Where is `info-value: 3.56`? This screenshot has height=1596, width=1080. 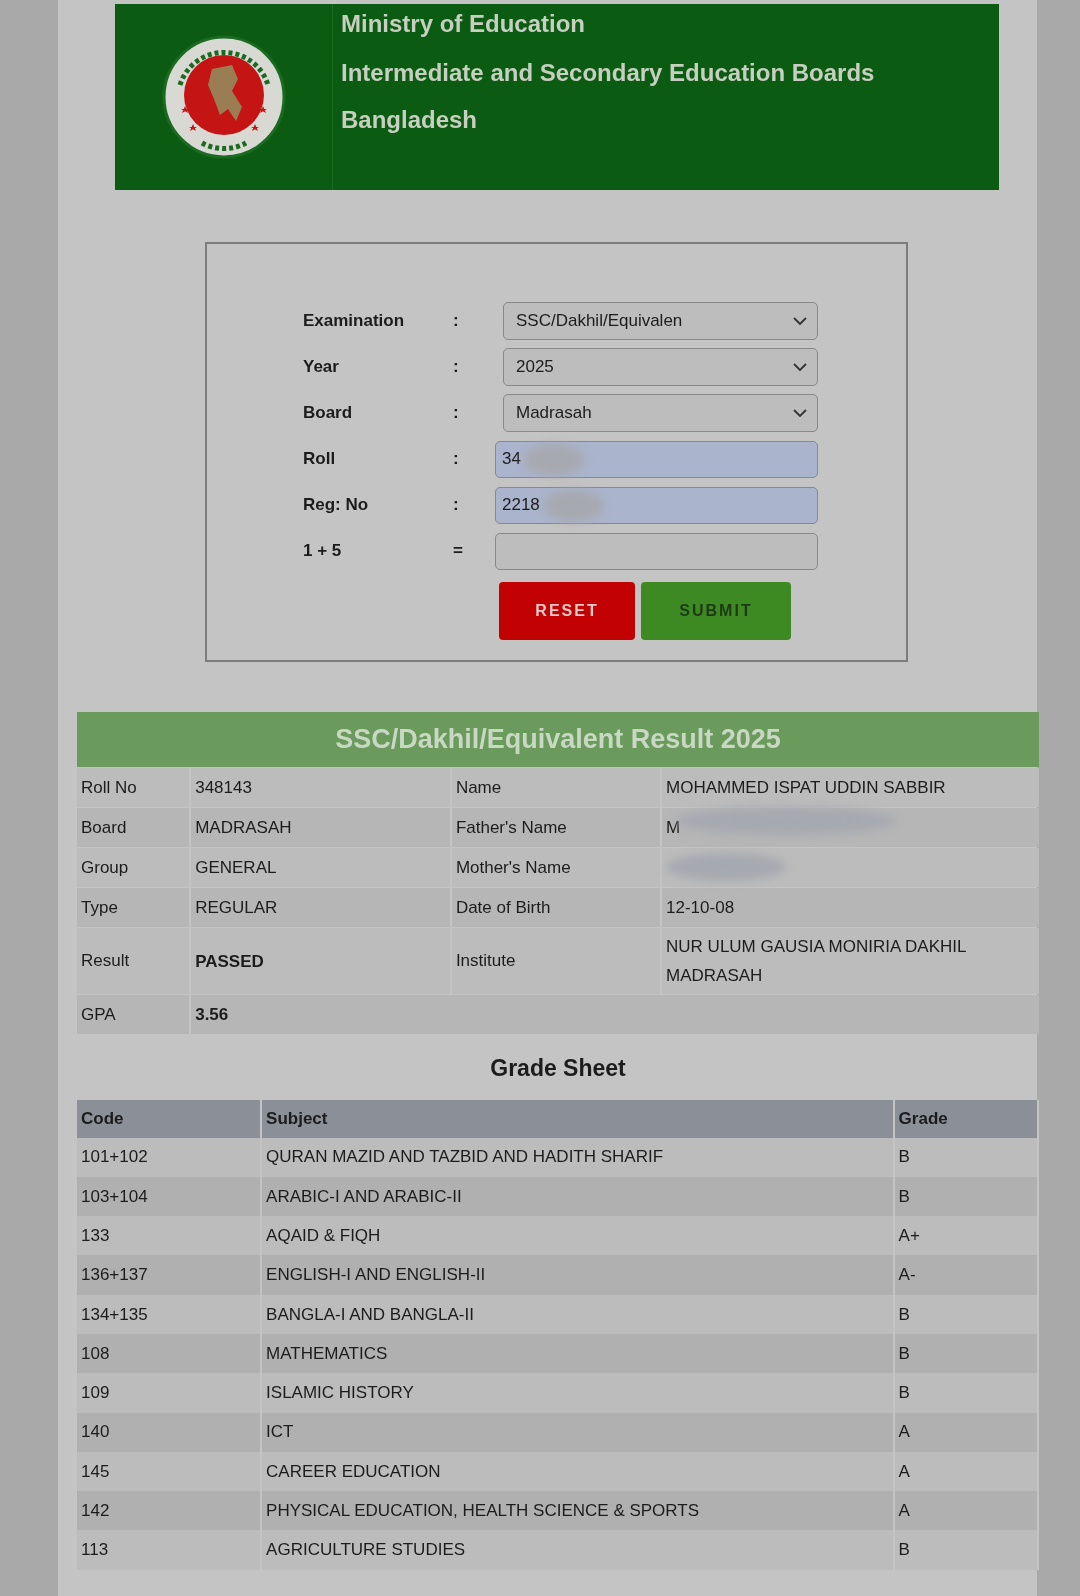
info-value: 3.56 is located at coordinates (615, 1014).